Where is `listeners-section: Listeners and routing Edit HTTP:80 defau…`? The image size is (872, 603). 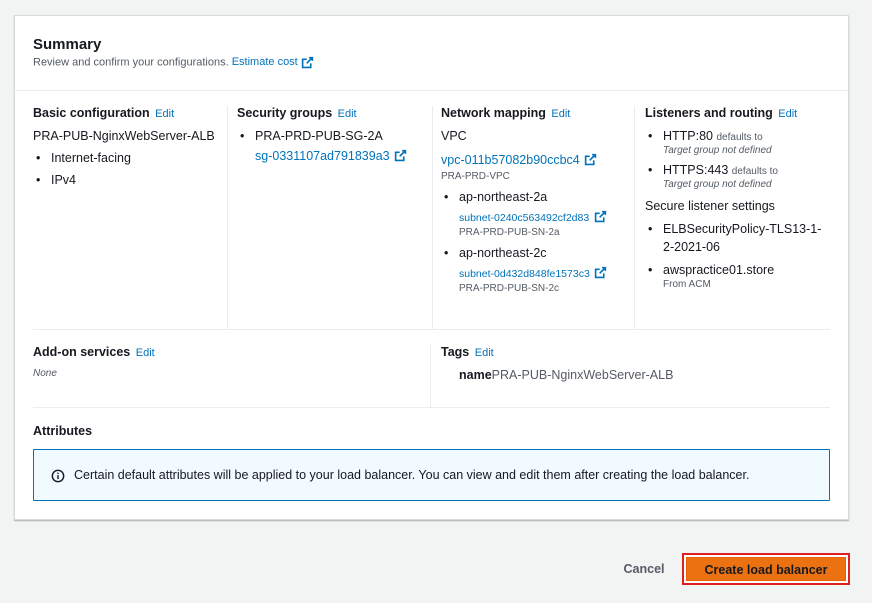
listeners-section: Listeners and routing Edit HTTP:80 defau… is located at coordinates (733, 217).